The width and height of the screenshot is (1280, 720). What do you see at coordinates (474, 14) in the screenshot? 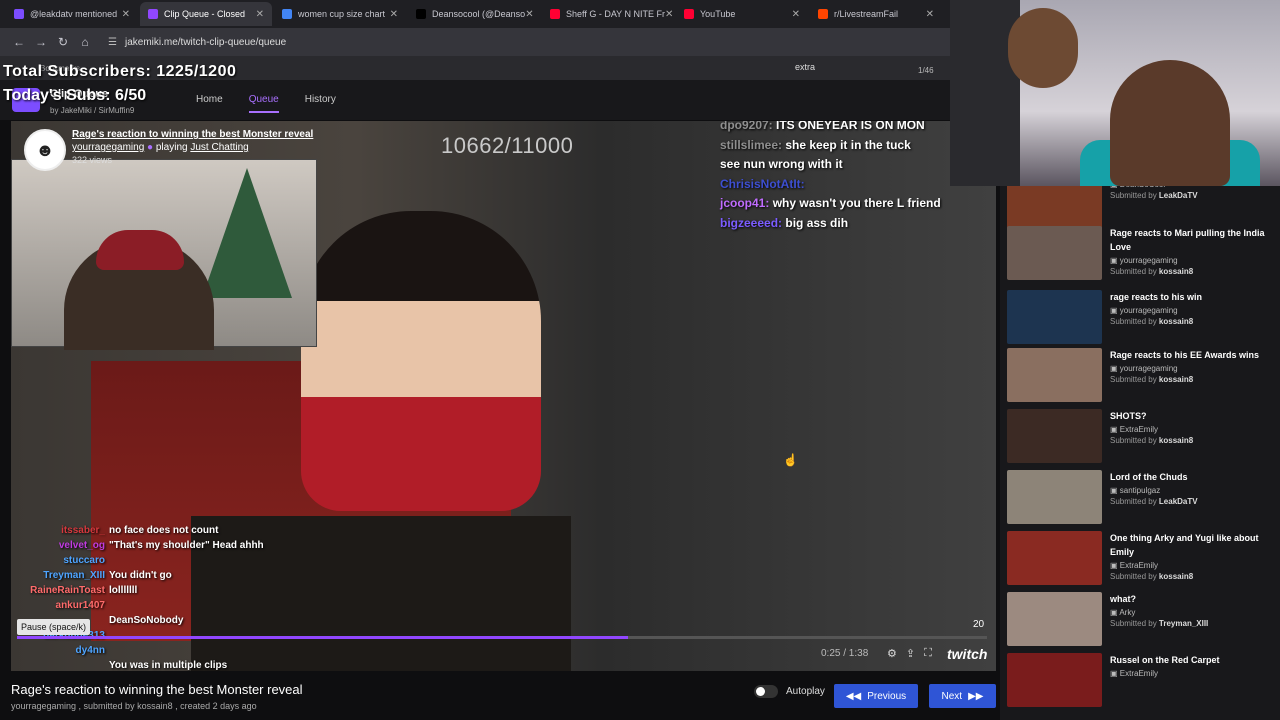
I see `browser-tab: Deansocool (@Deanso ✕` at bounding box center [474, 14].